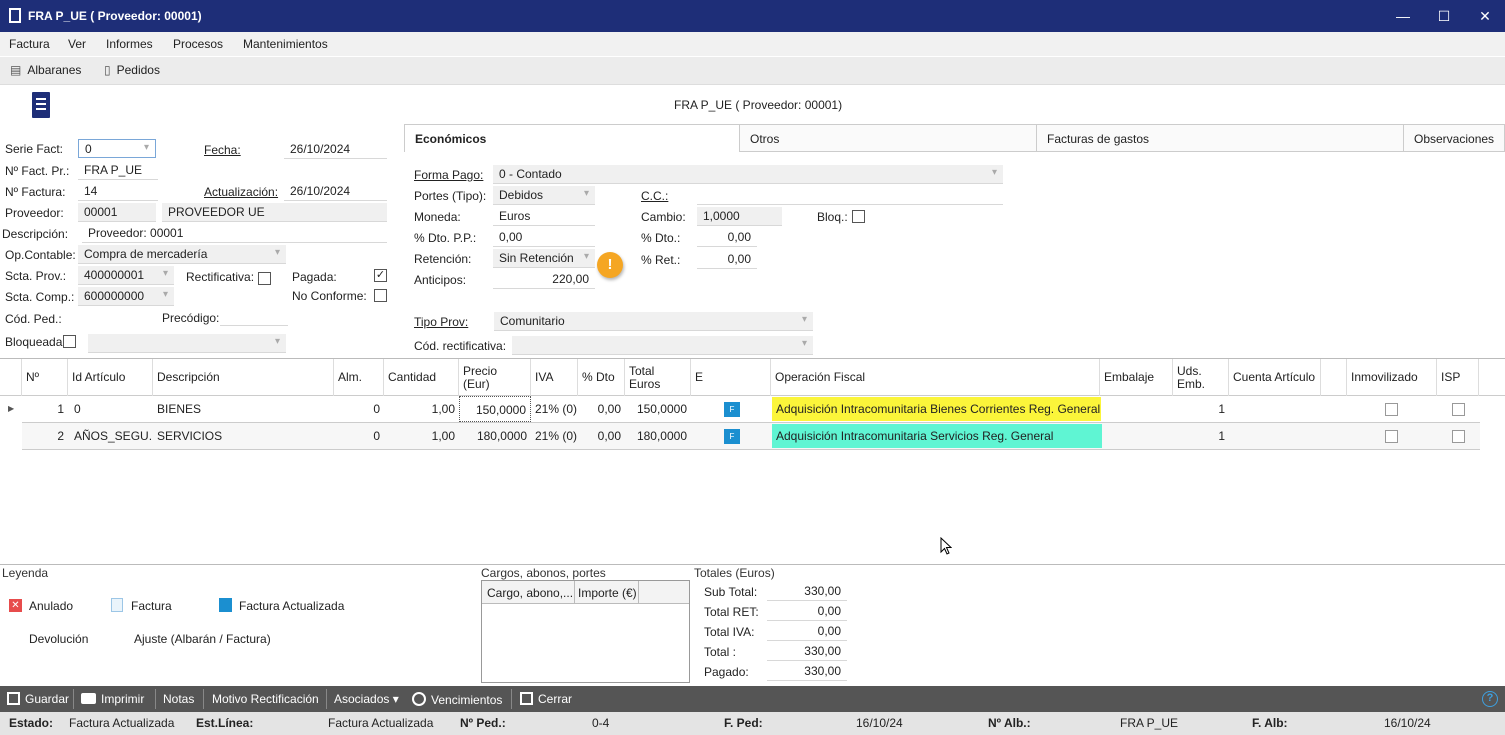  What do you see at coordinates (243, 377) in the screenshot?
I see `col-header-descripcion: Descripción` at bounding box center [243, 377].